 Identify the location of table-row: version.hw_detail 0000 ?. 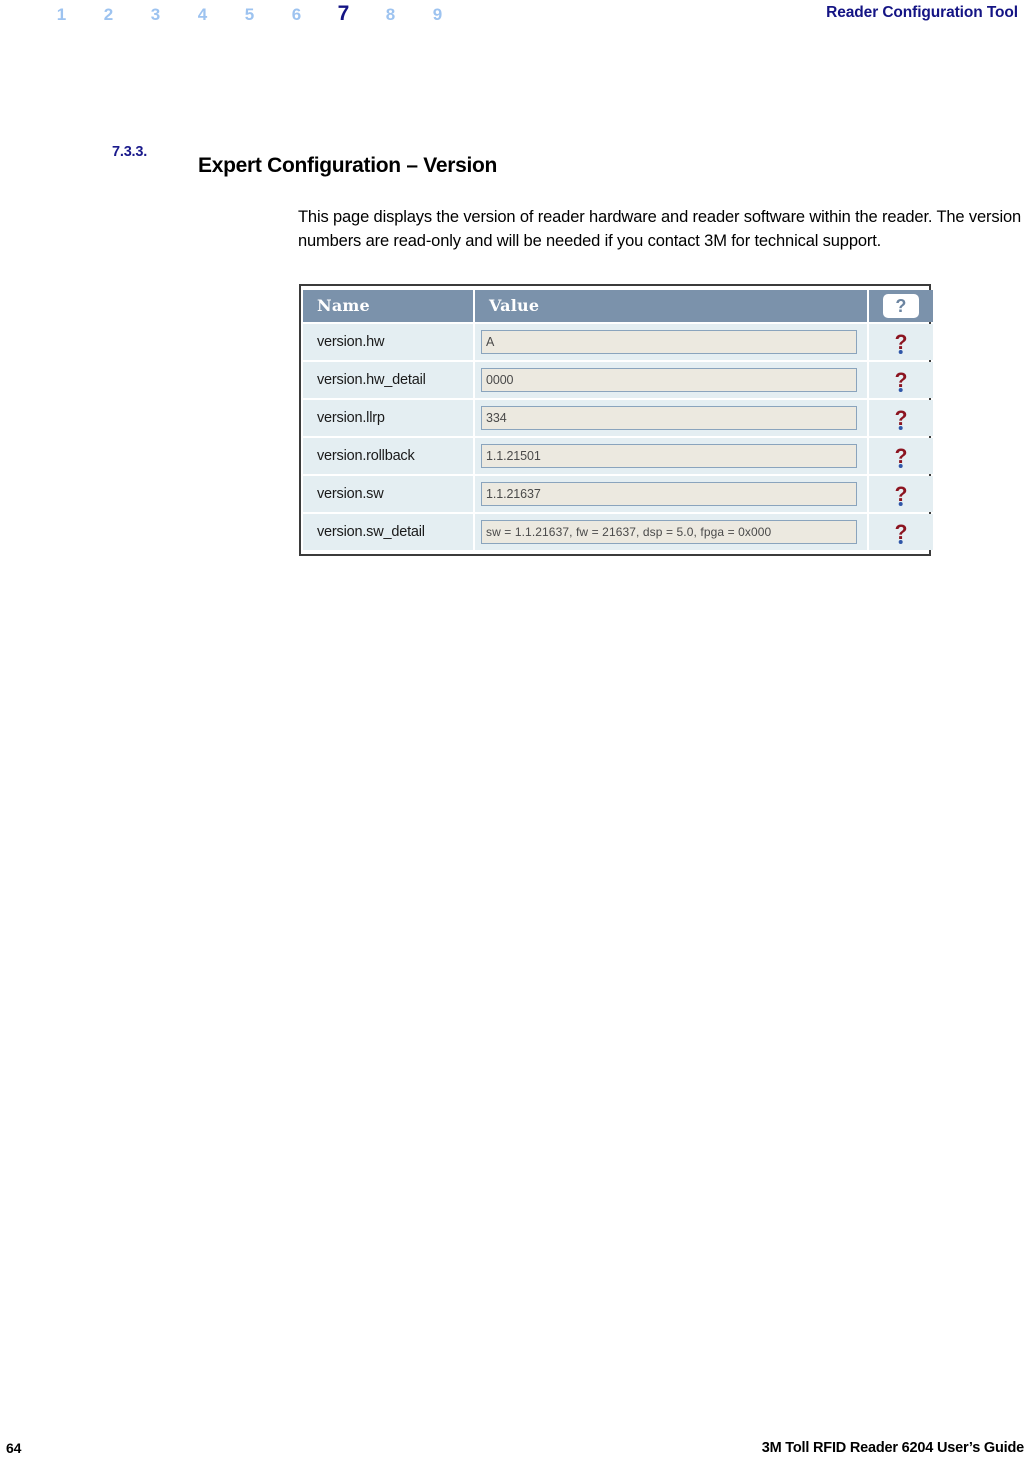
(618, 380).